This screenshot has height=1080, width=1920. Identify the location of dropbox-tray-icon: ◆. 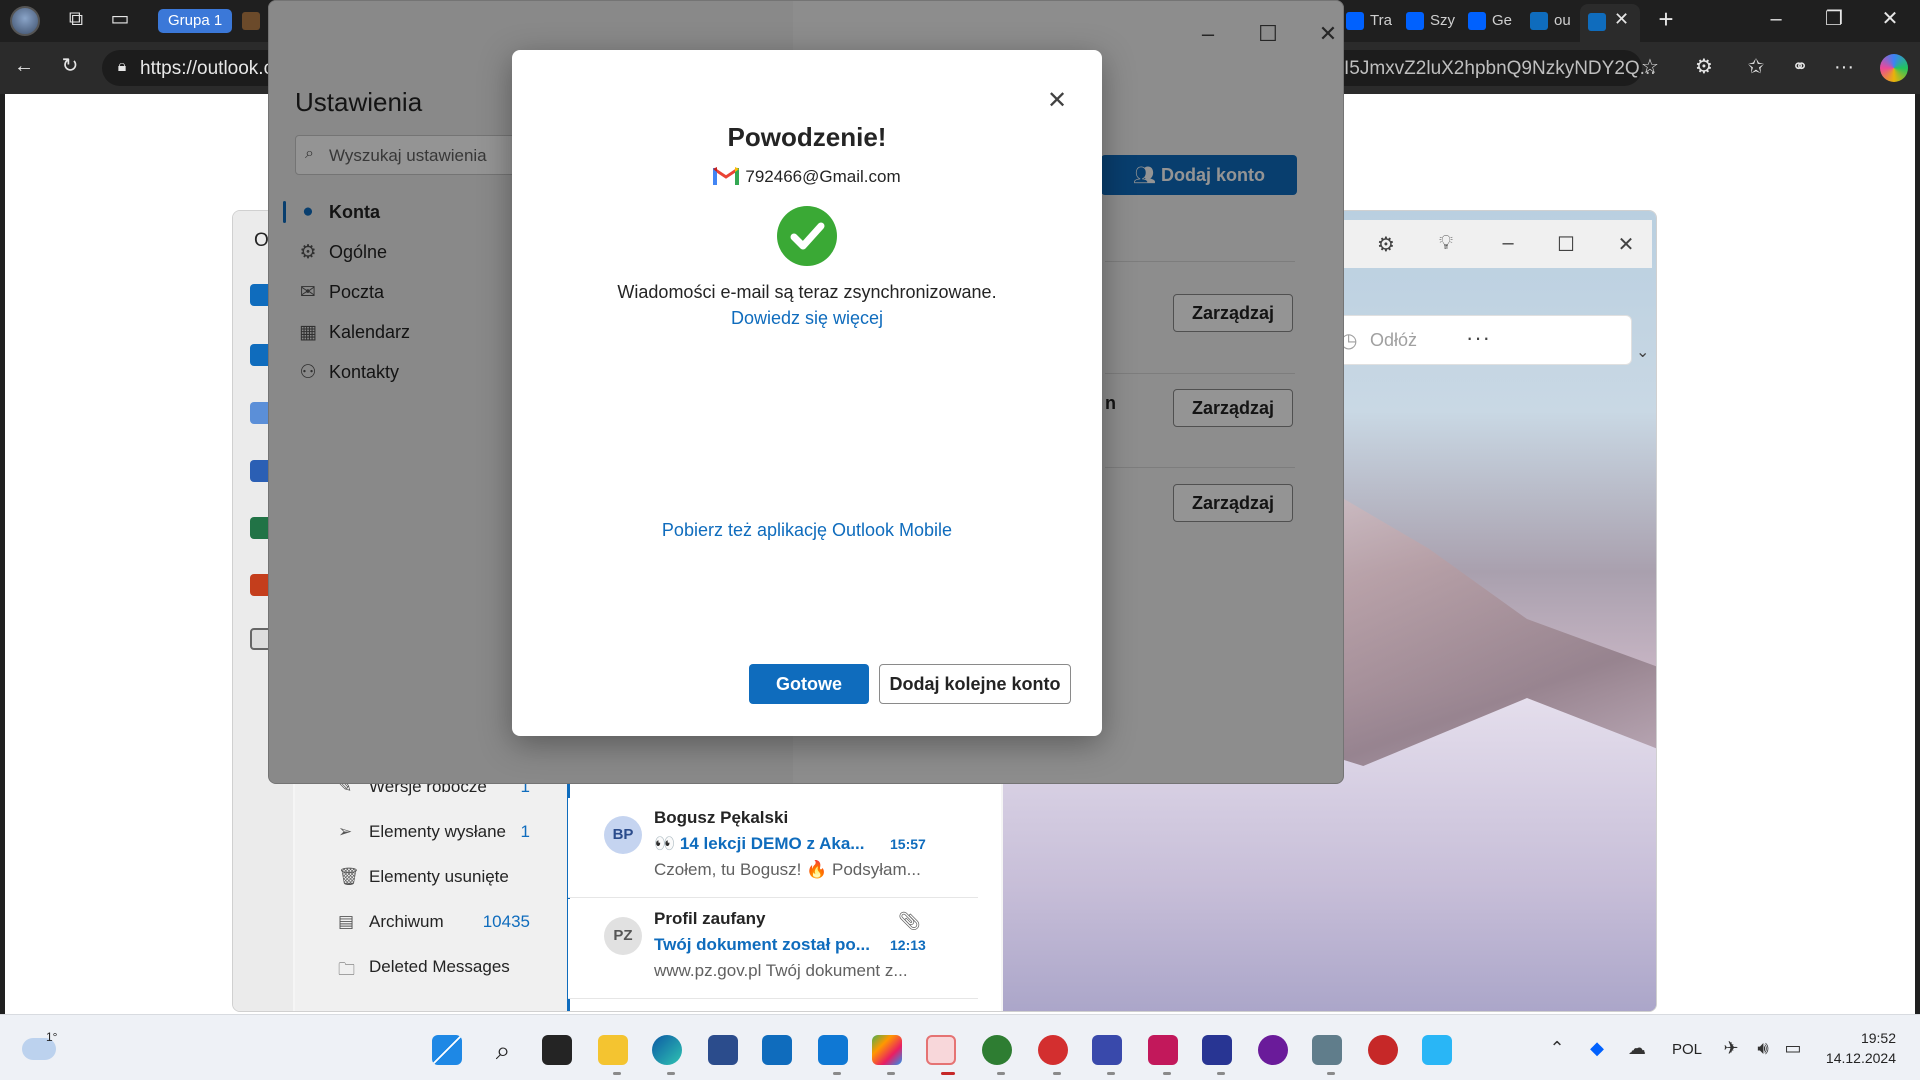
(1597, 1048).